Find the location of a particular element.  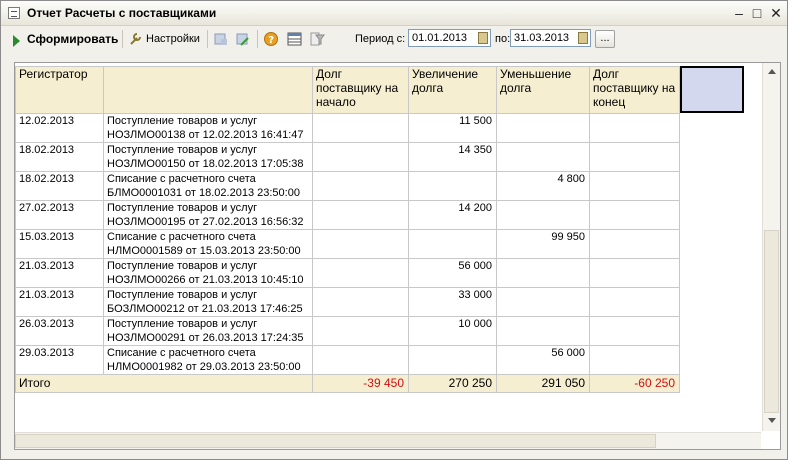

period-to-field: 31.03.2013 is located at coordinates (550, 38).